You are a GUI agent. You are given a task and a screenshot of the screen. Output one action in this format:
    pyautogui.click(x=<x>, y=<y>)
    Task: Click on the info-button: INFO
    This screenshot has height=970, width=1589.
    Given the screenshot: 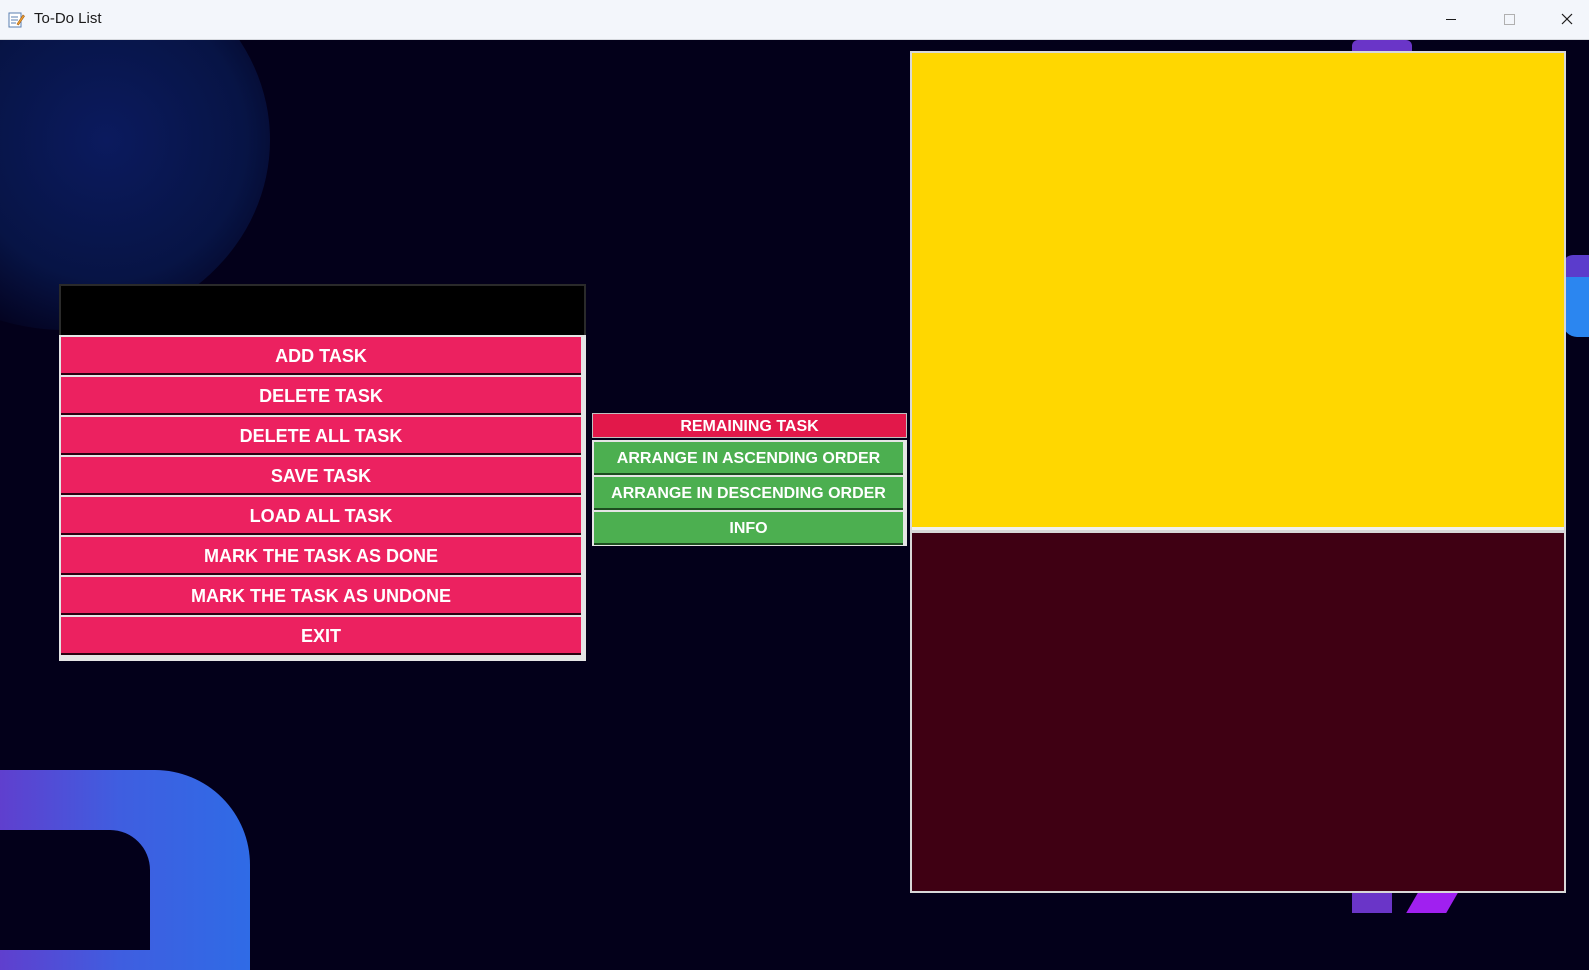 What is the action you would take?
    pyautogui.click(x=748, y=528)
    